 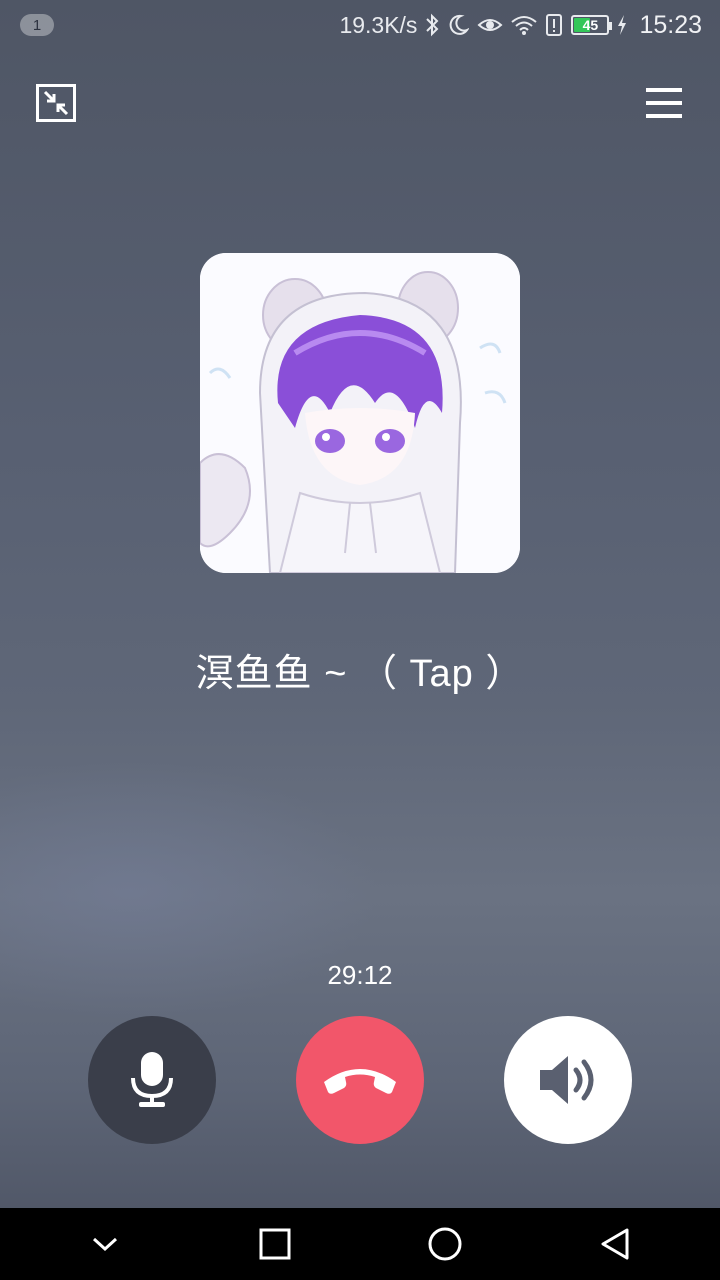 What do you see at coordinates (490, 25) in the screenshot?
I see `eye-icon` at bounding box center [490, 25].